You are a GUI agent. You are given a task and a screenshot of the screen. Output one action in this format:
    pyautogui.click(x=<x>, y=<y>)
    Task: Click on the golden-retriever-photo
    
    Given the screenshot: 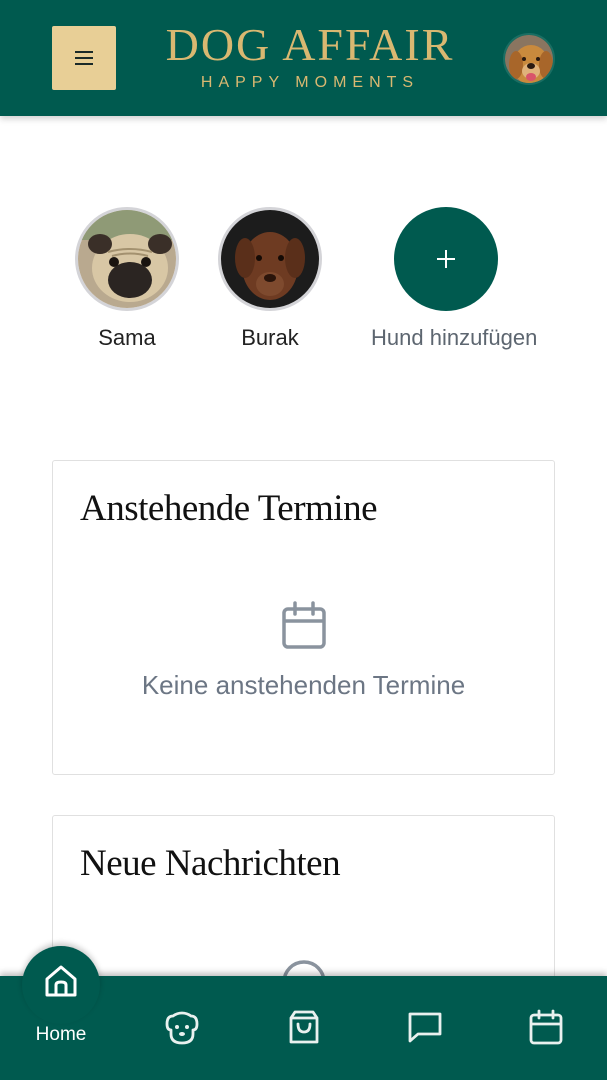 What is the action you would take?
    pyautogui.click(x=529, y=59)
    